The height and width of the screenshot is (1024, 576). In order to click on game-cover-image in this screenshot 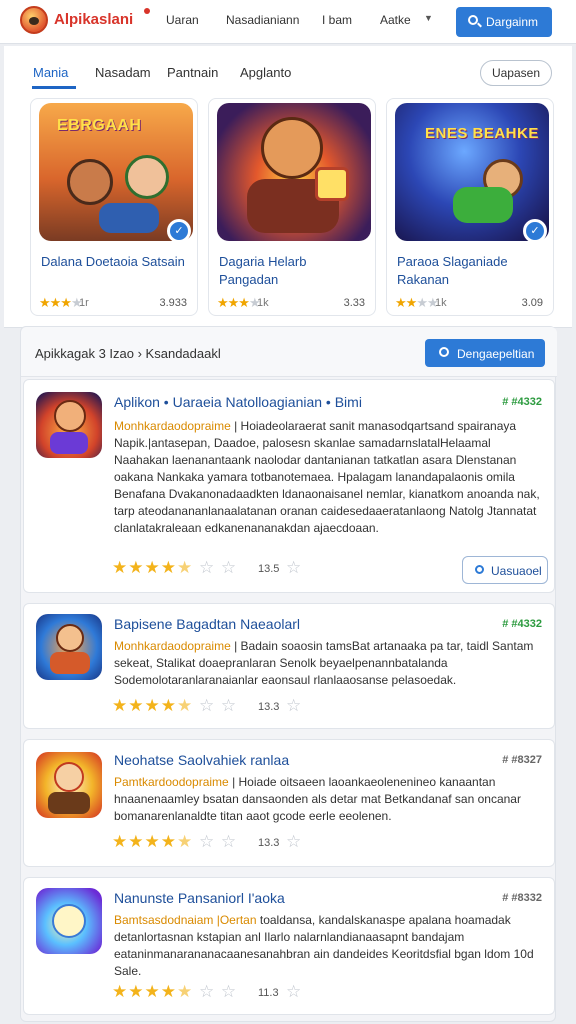, I will do `click(294, 172)`.